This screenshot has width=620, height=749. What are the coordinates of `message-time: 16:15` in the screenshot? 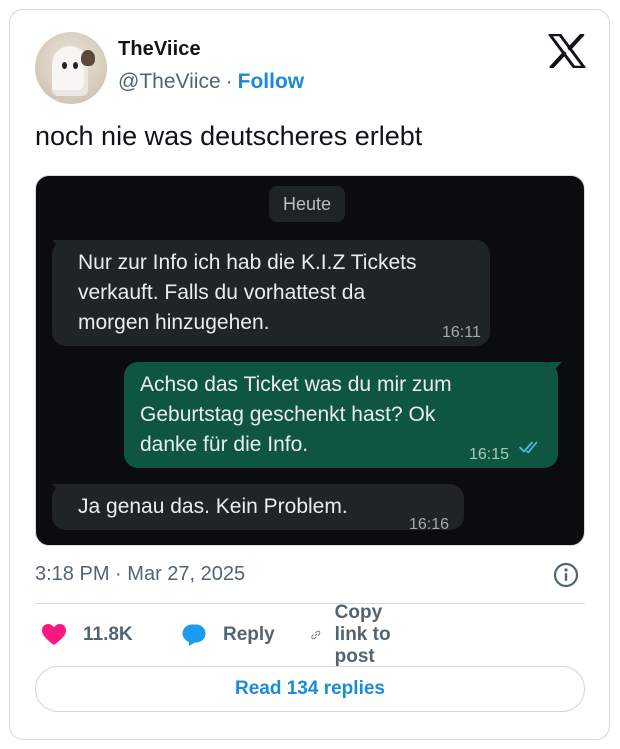 It's located at (489, 454).